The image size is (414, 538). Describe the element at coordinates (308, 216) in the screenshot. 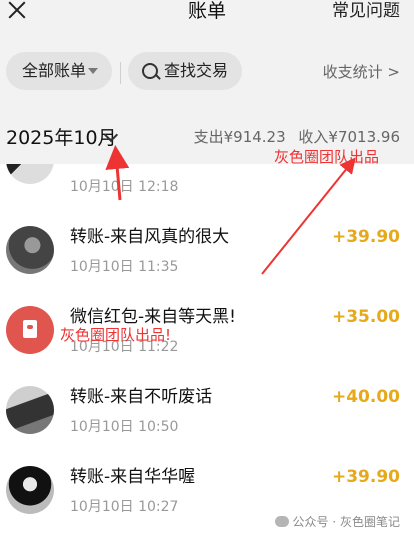

I see `annotation-arrow-summary` at that location.